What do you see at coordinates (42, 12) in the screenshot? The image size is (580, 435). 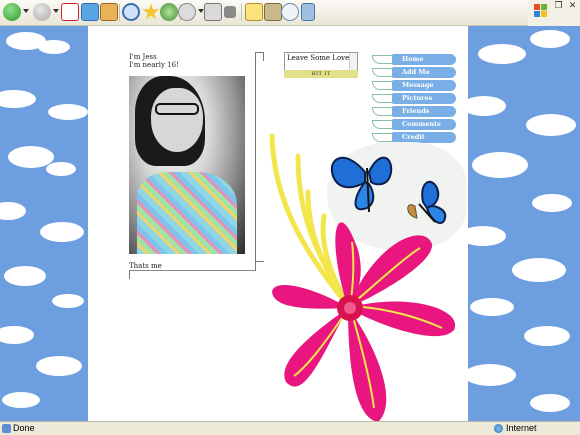 I see `forward-icon` at bounding box center [42, 12].